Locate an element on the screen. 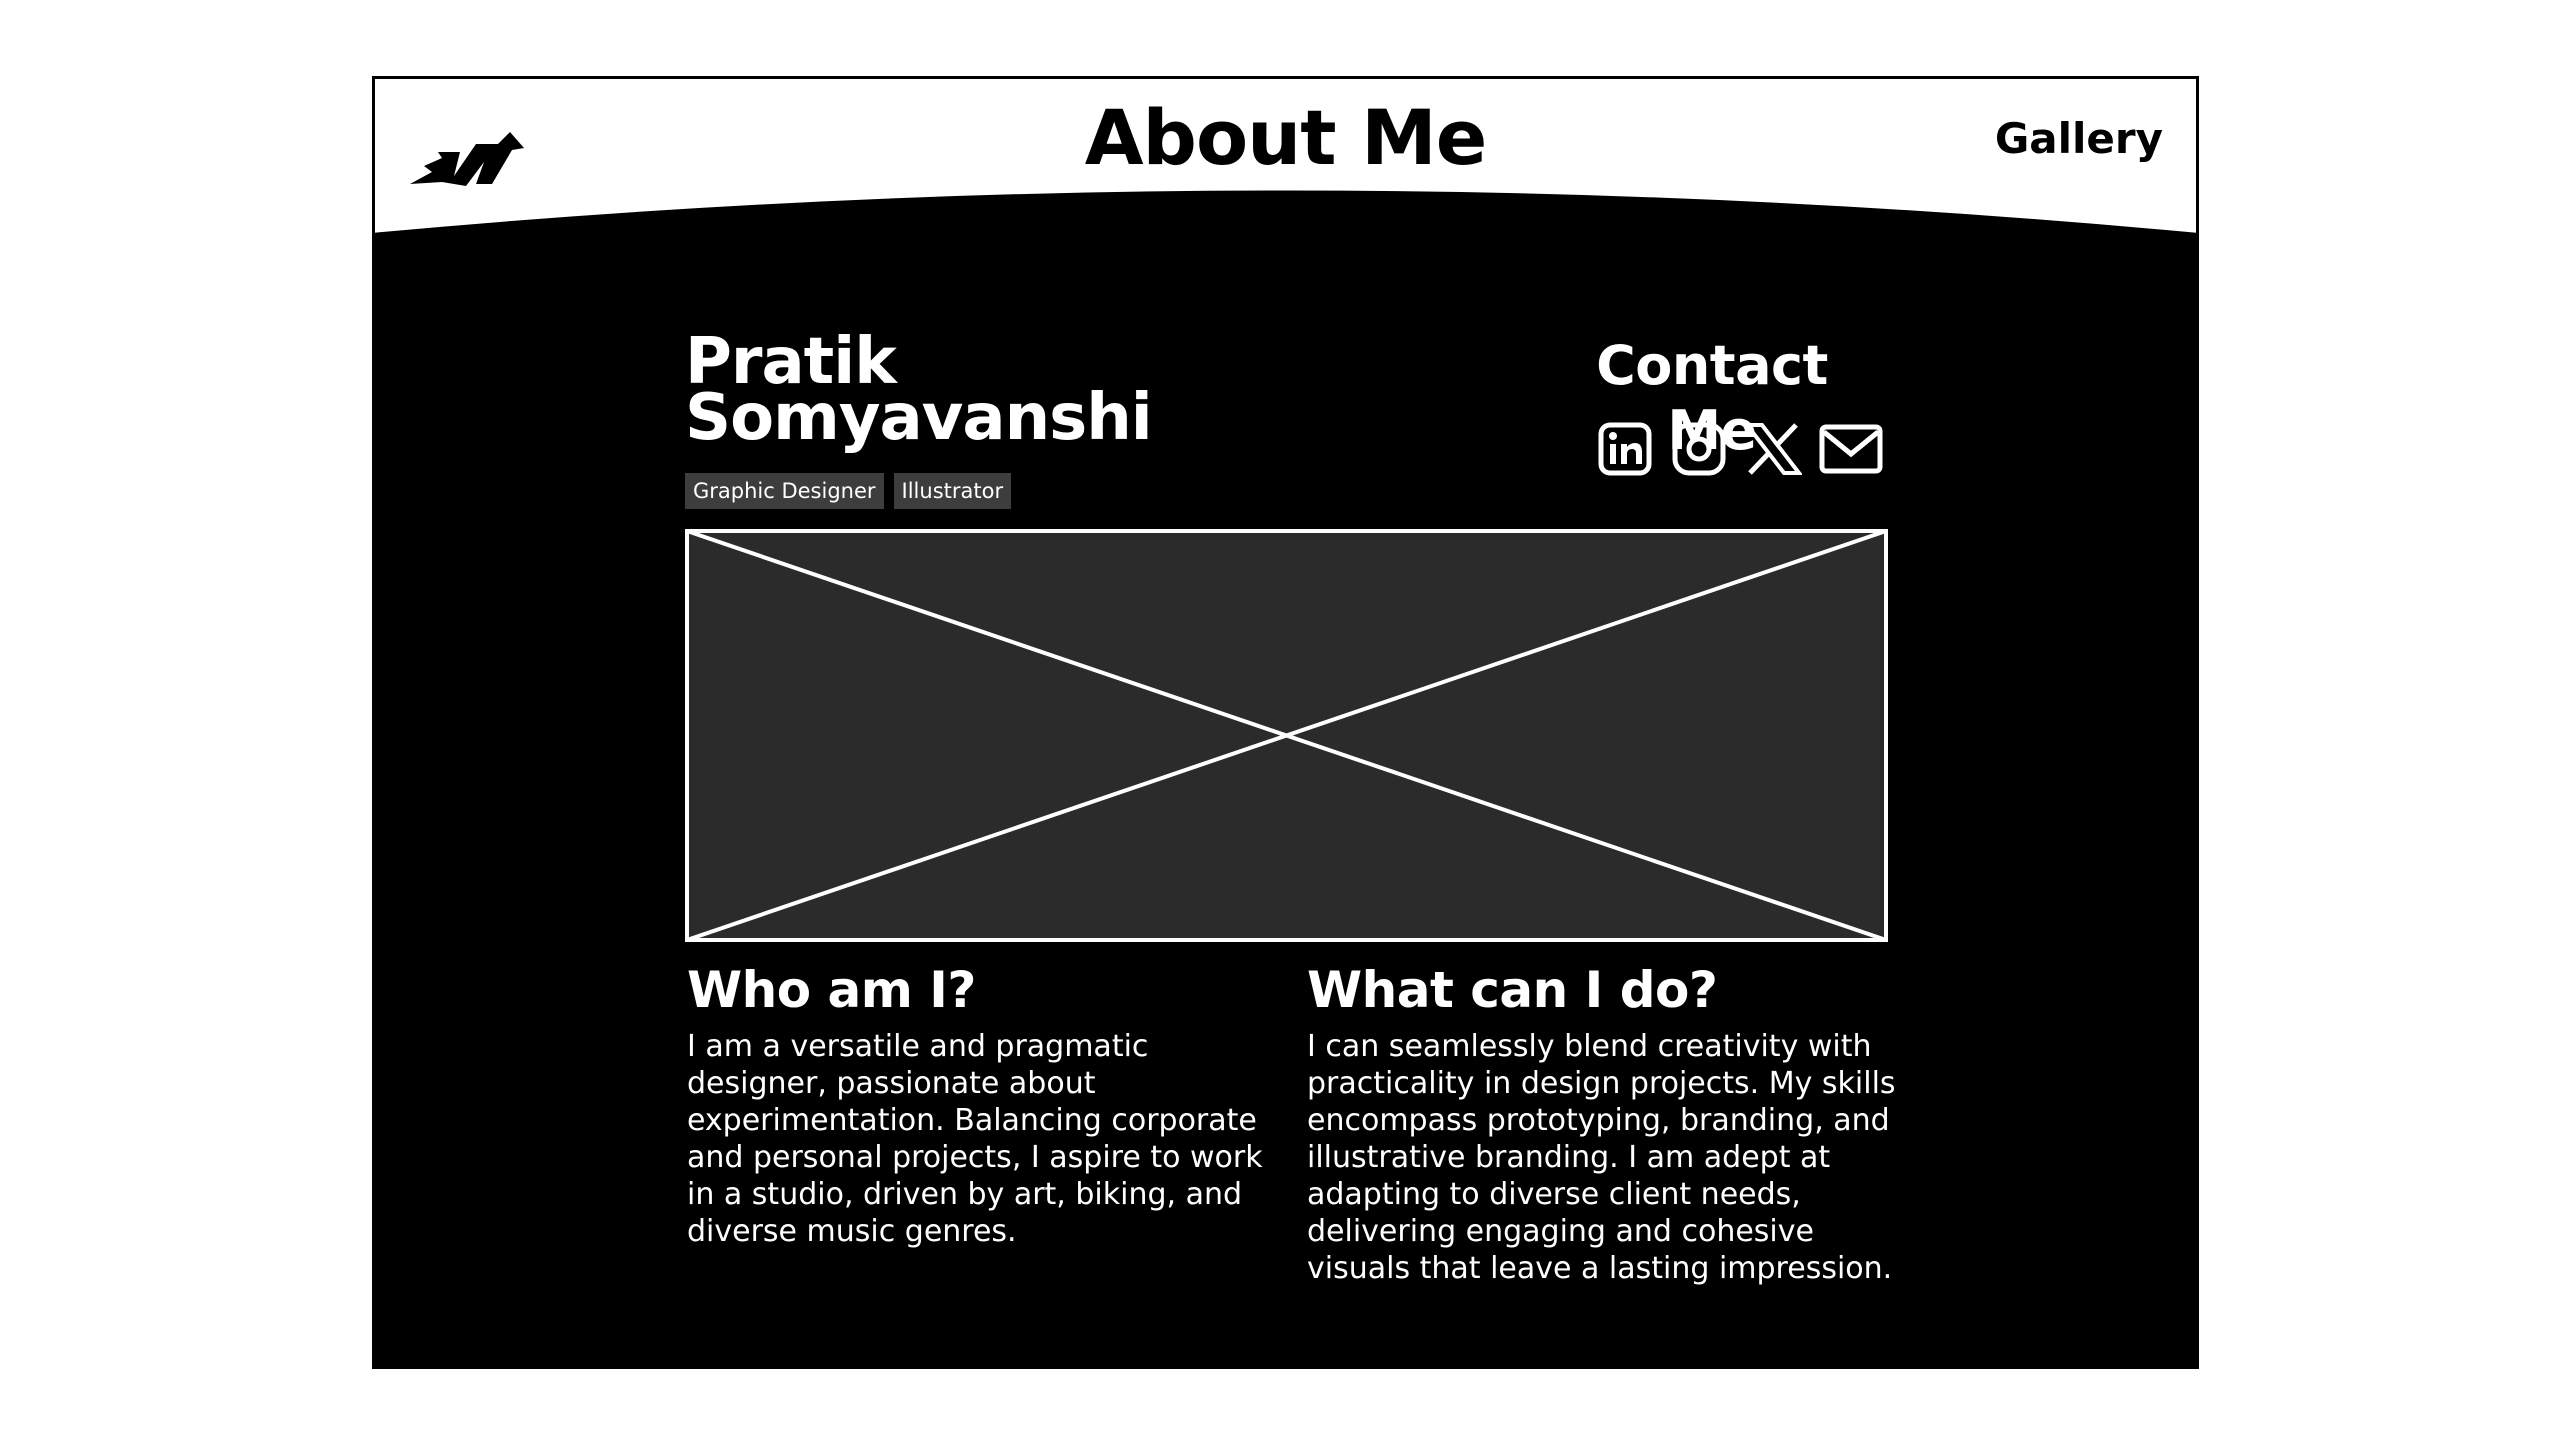 The height and width of the screenshot is (1440, 2560). profile-name: Pratik Somyavanshi is located at coordinates (965, 390).